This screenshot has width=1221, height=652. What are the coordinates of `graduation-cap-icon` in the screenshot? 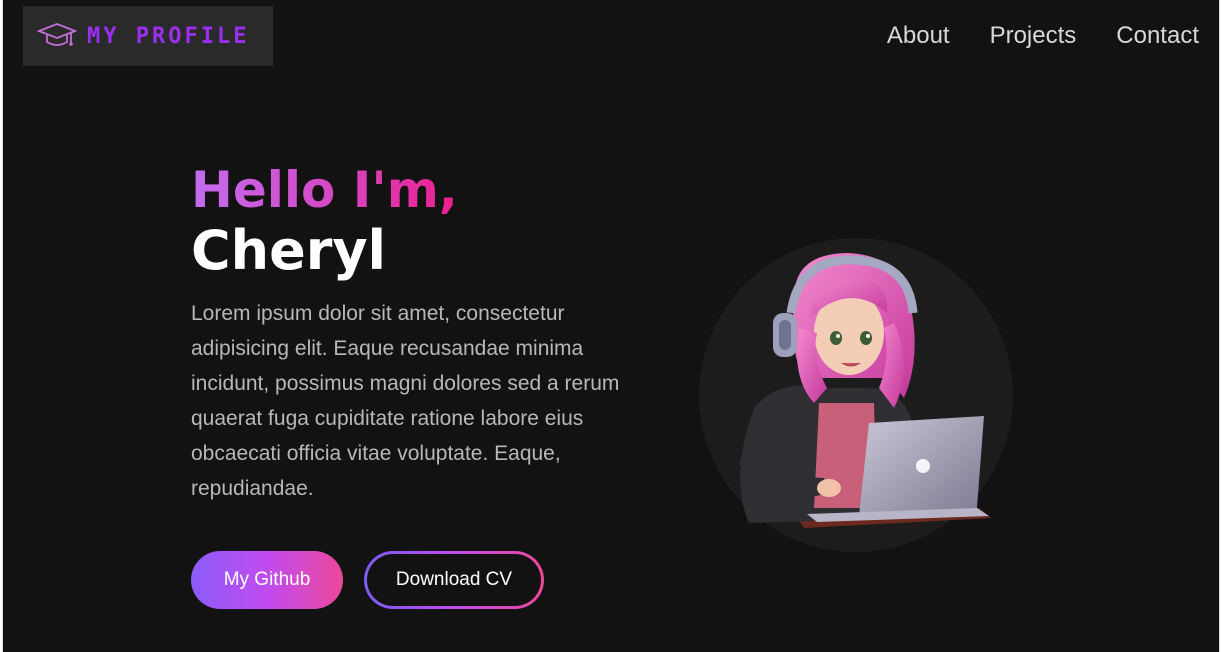 It's located at (57, 36).